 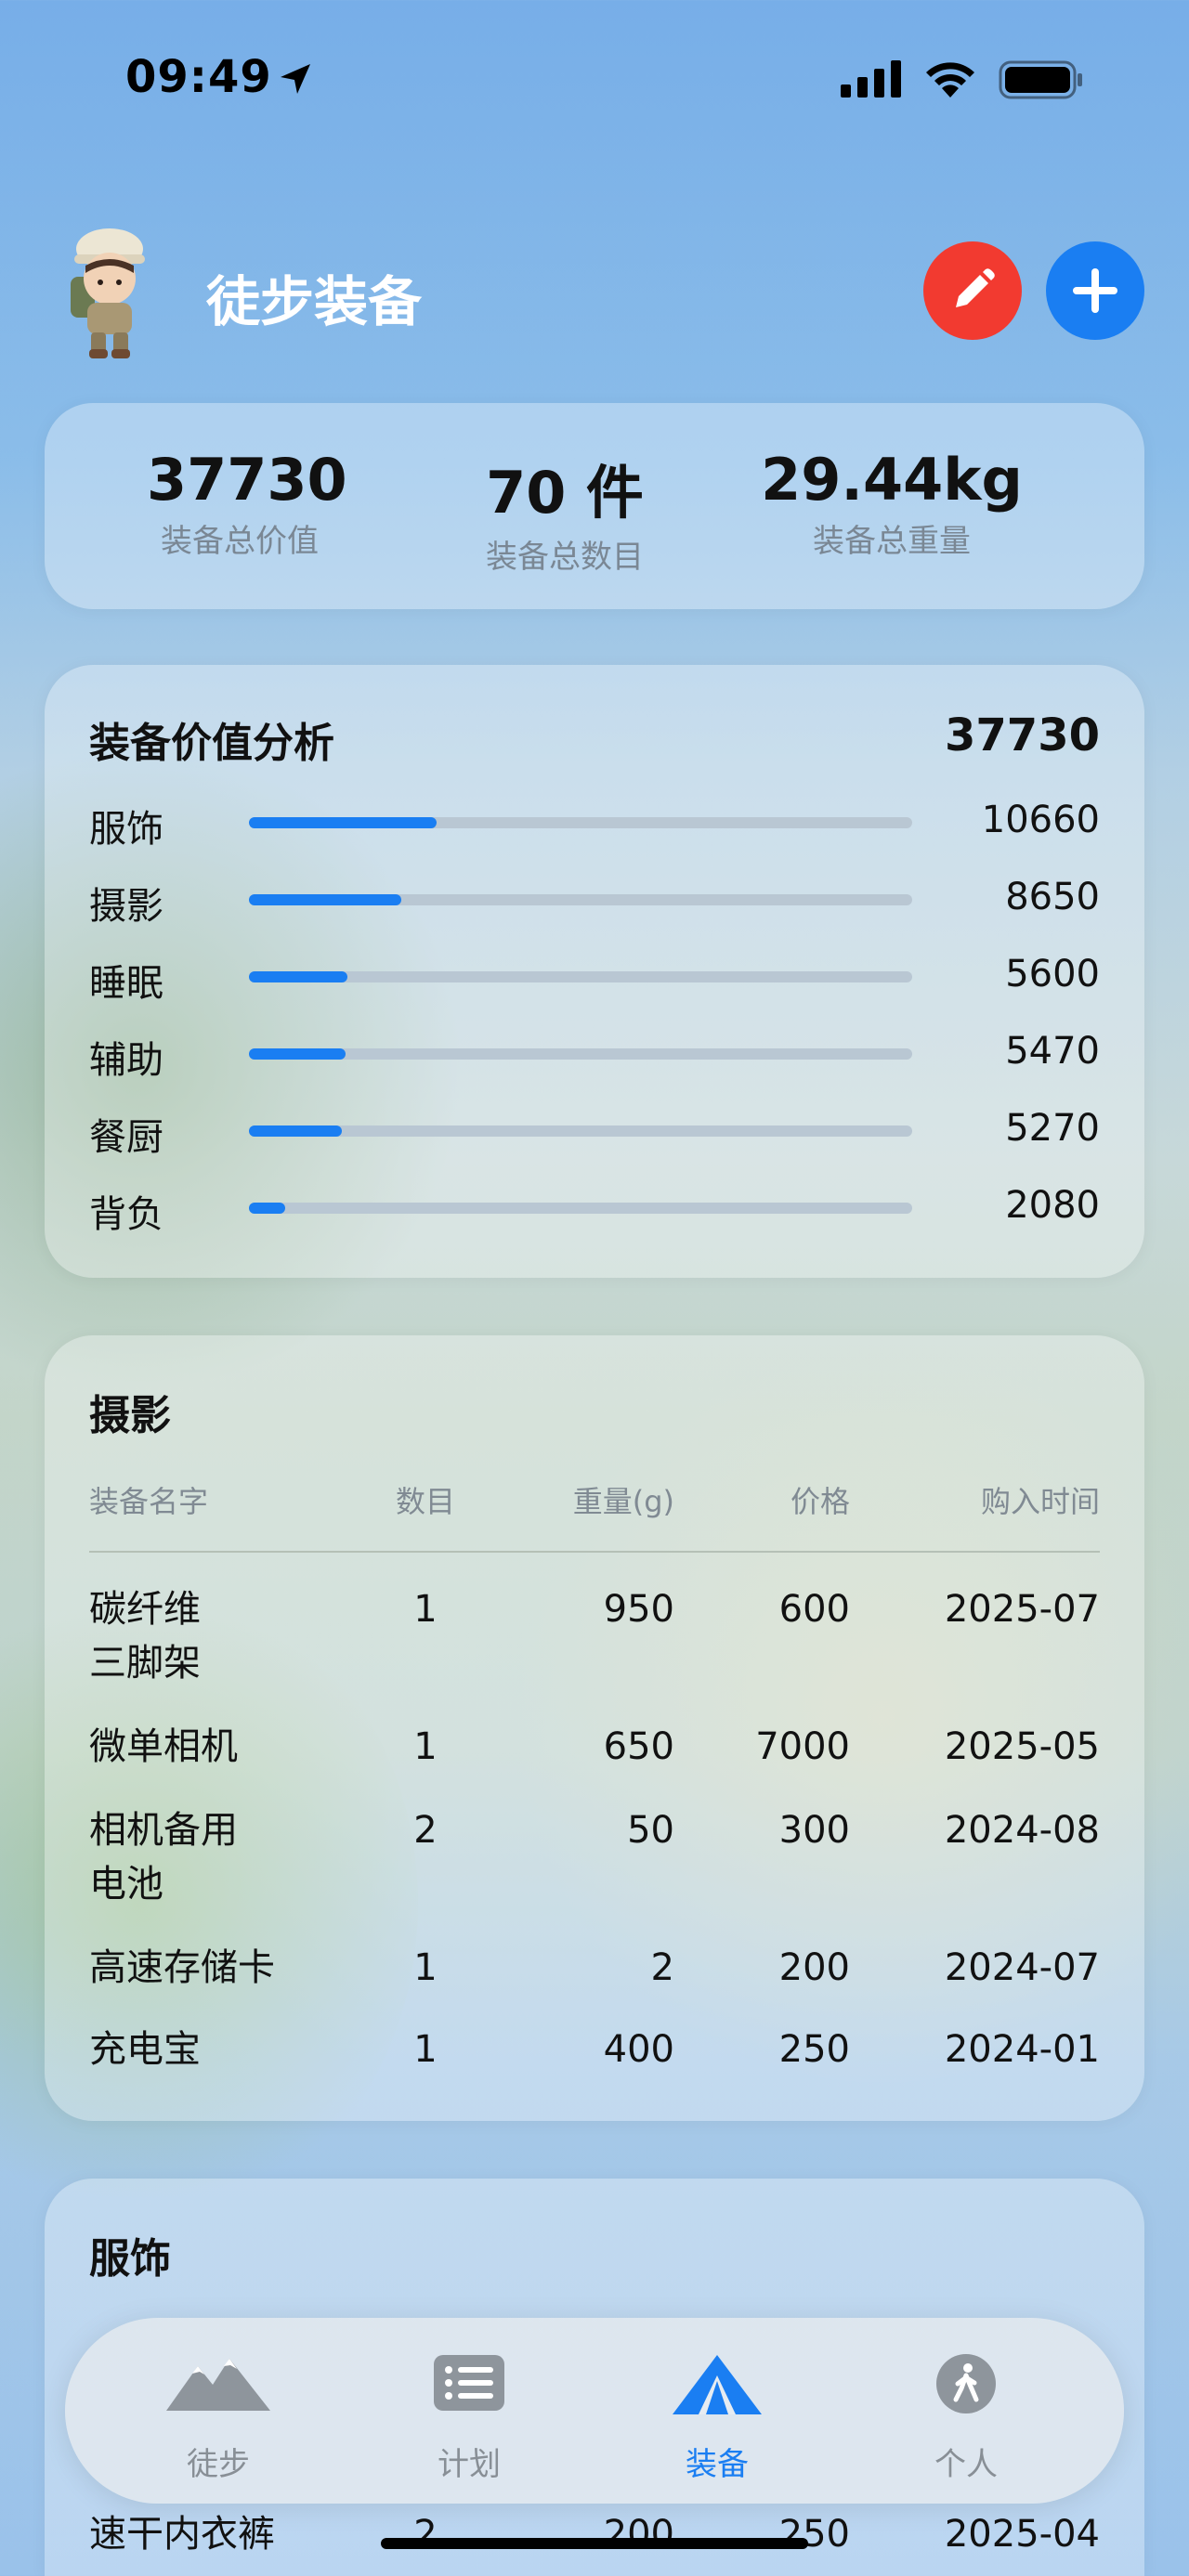 I want to click on col-header-name: 装备名字, so click(x=149, y=1501).